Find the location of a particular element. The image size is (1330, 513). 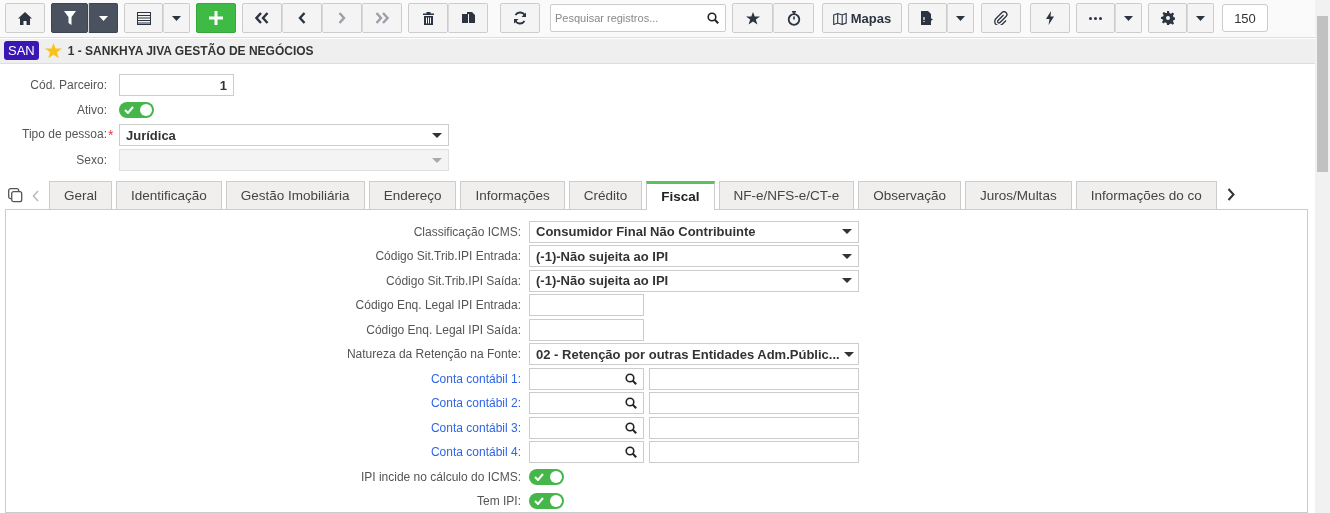

field-label: Ativo: is located at coordinates (92, 110).